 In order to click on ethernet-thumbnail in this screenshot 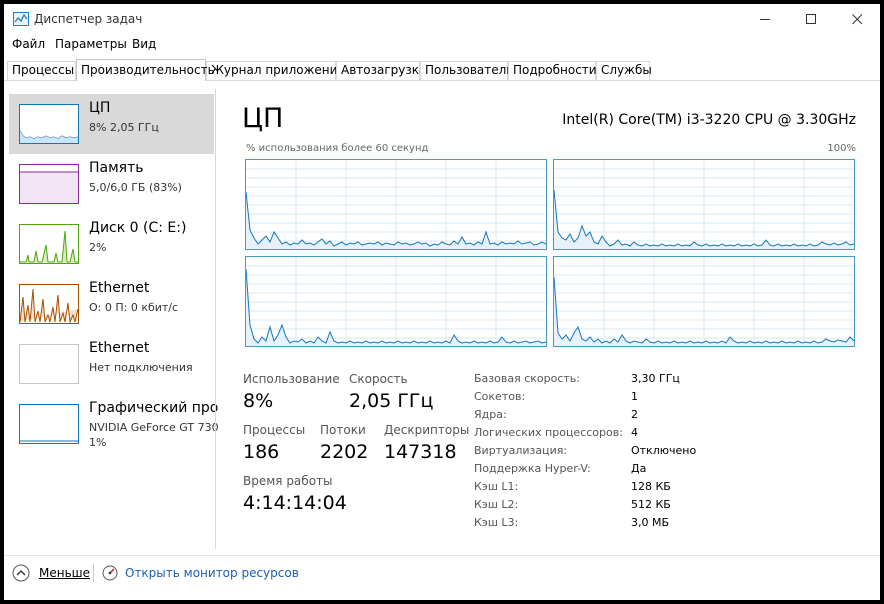, I will do `click(49, 304)`.